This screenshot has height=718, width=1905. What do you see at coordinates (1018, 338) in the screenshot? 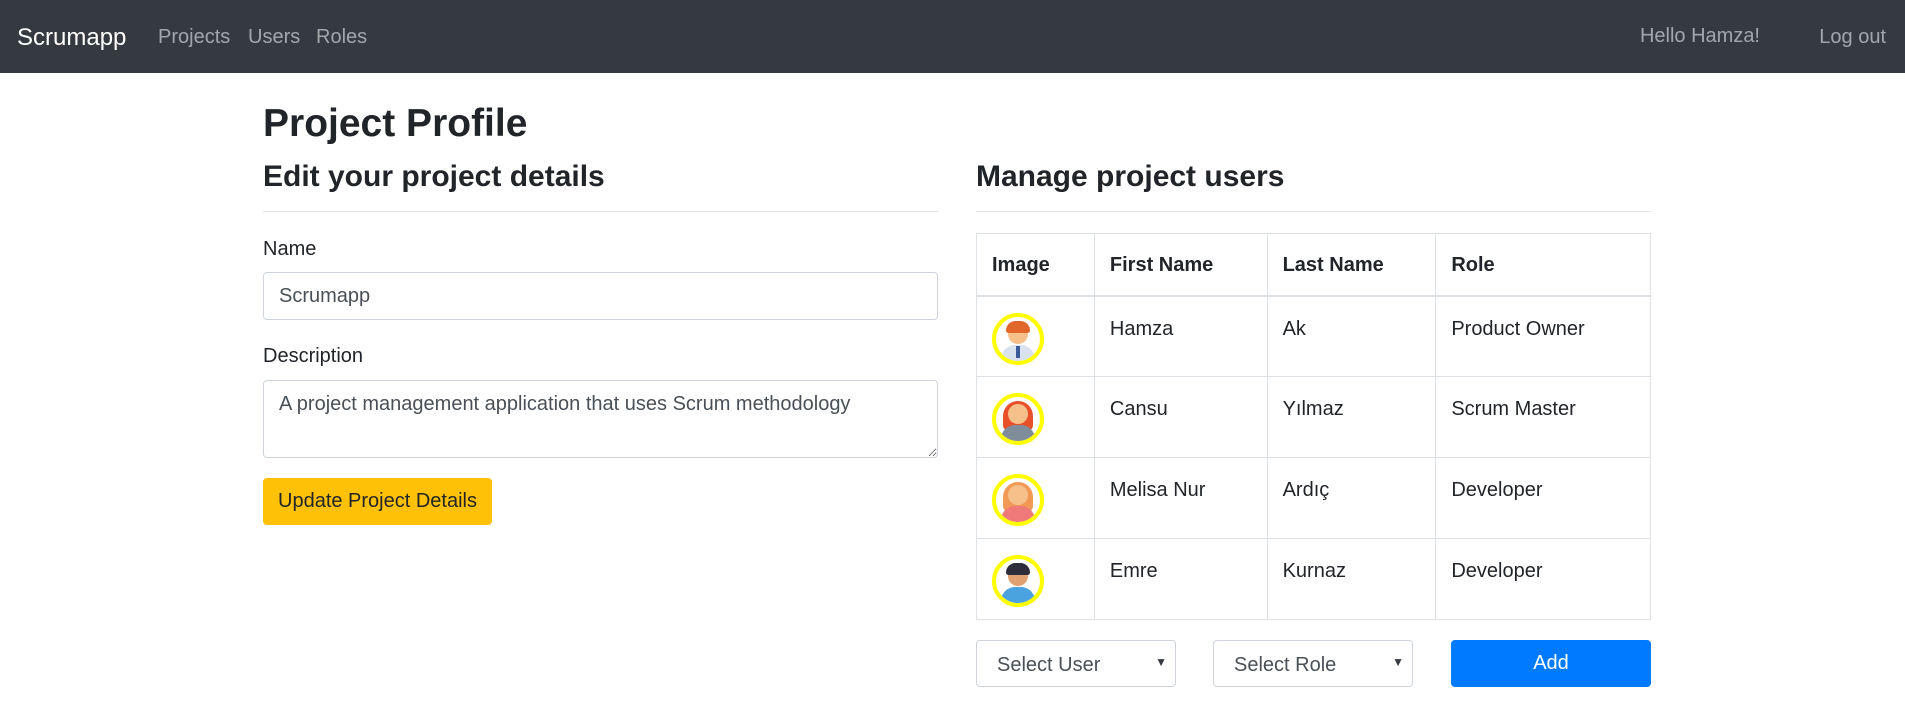
I see `man-with-tie-avatar-icon` at bounding box center [1018, 338].